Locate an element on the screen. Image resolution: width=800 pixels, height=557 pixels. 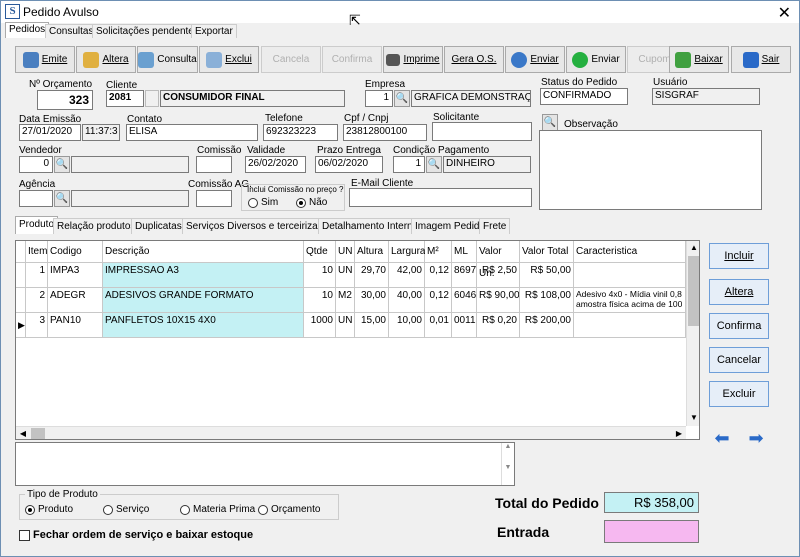
empresa-search-icon: 🔍 is located at coordinates (402, 98).